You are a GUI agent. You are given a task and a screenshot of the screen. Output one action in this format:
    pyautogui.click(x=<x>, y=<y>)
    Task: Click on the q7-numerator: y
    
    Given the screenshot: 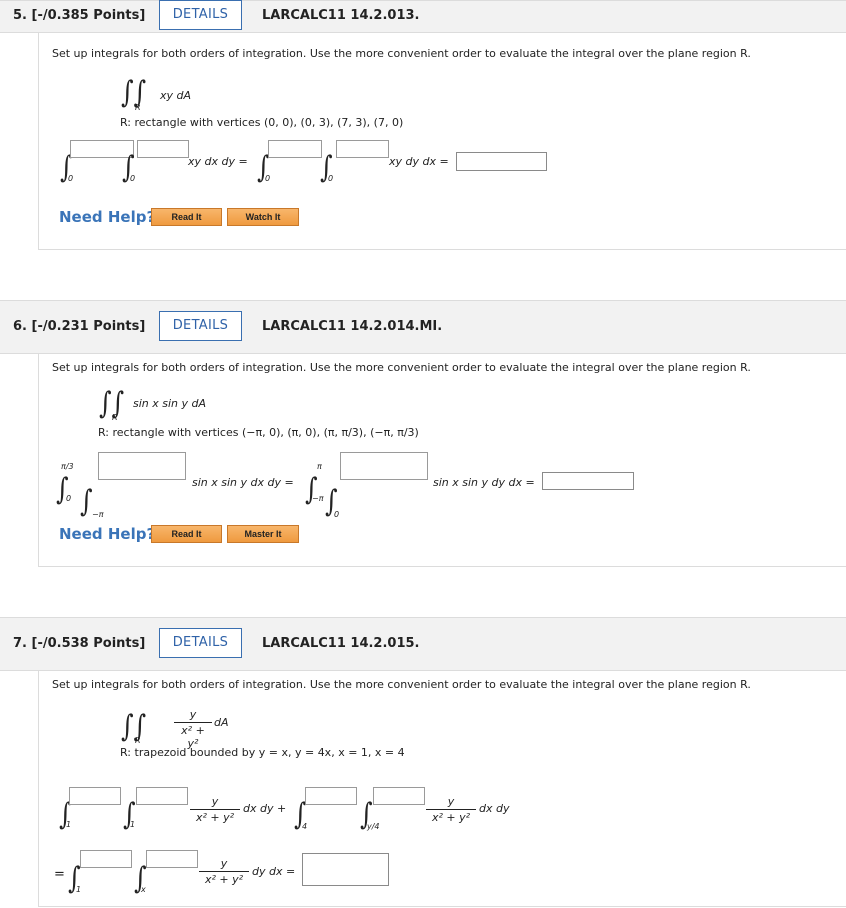 What is the action you would take?
    pyautogui.click(x=193, y=714)
    